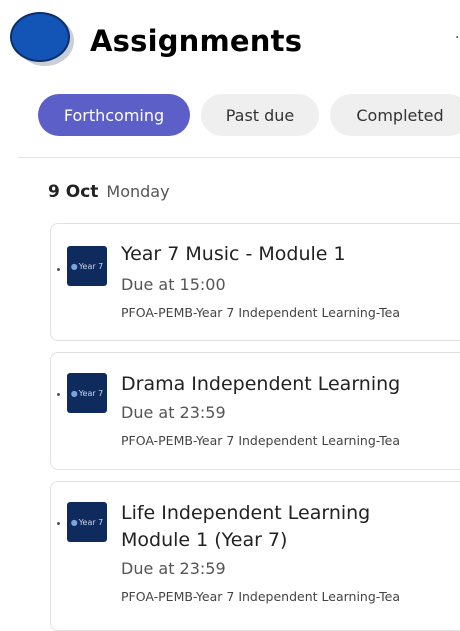 This screenshot has width=460, height=631. Describe the element at coordinates (457, 38) in the screenshot. I see `more-options-icon: ·` at that location.